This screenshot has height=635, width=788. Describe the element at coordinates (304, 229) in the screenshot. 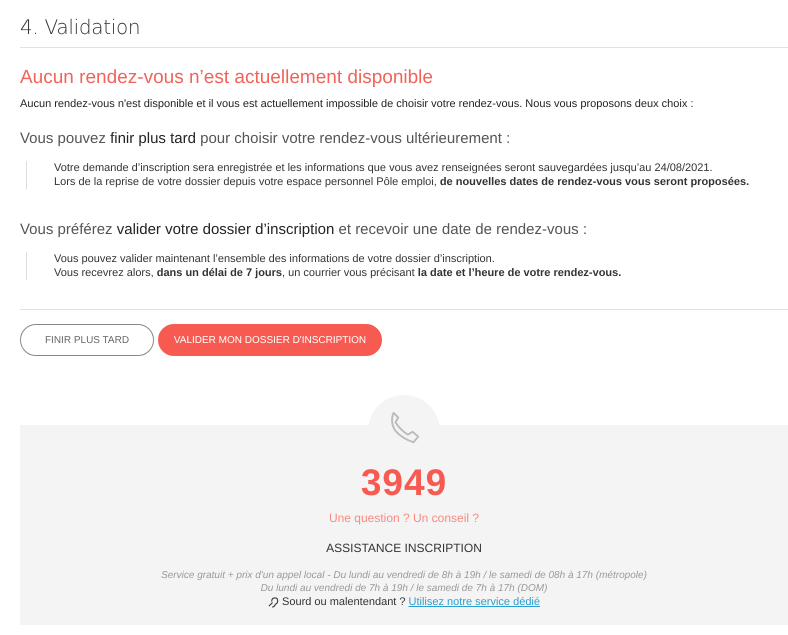

I see `option-lead: Vous préférez valider votre dossier d’inscription et recevoir une date de rendez-vous :` at that location.